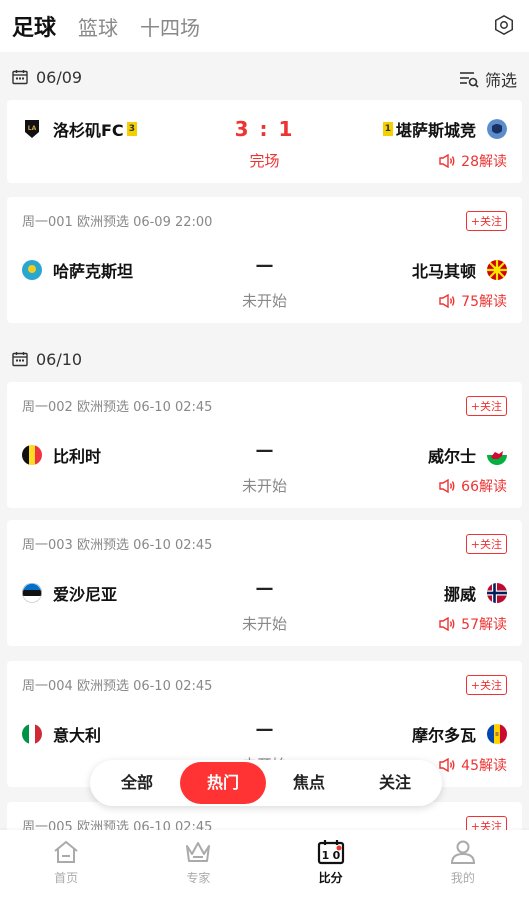 The height and width of the screenshot is (904, 529). Describe the element at coordinates (66, 867) in the screenshot. I see `bottom-tab-home: 首页` at that location.